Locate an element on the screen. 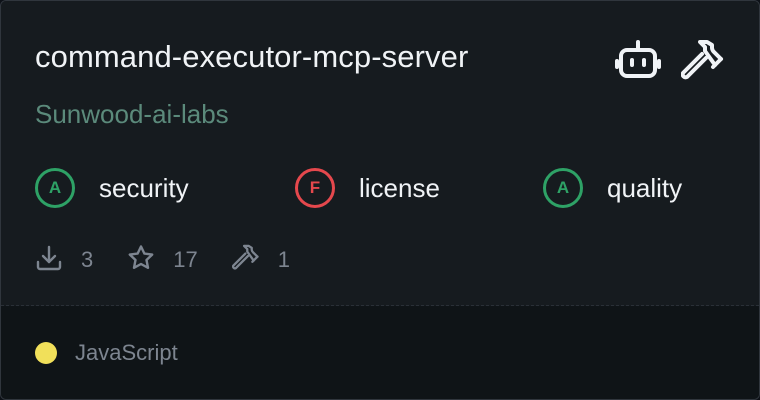  stats-row: 3 17 1 is located at coordinates (179, 260).